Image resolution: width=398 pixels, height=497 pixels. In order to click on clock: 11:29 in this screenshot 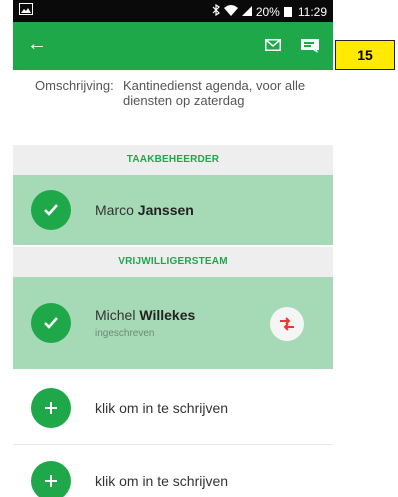, I will do `click(312, 11)`.